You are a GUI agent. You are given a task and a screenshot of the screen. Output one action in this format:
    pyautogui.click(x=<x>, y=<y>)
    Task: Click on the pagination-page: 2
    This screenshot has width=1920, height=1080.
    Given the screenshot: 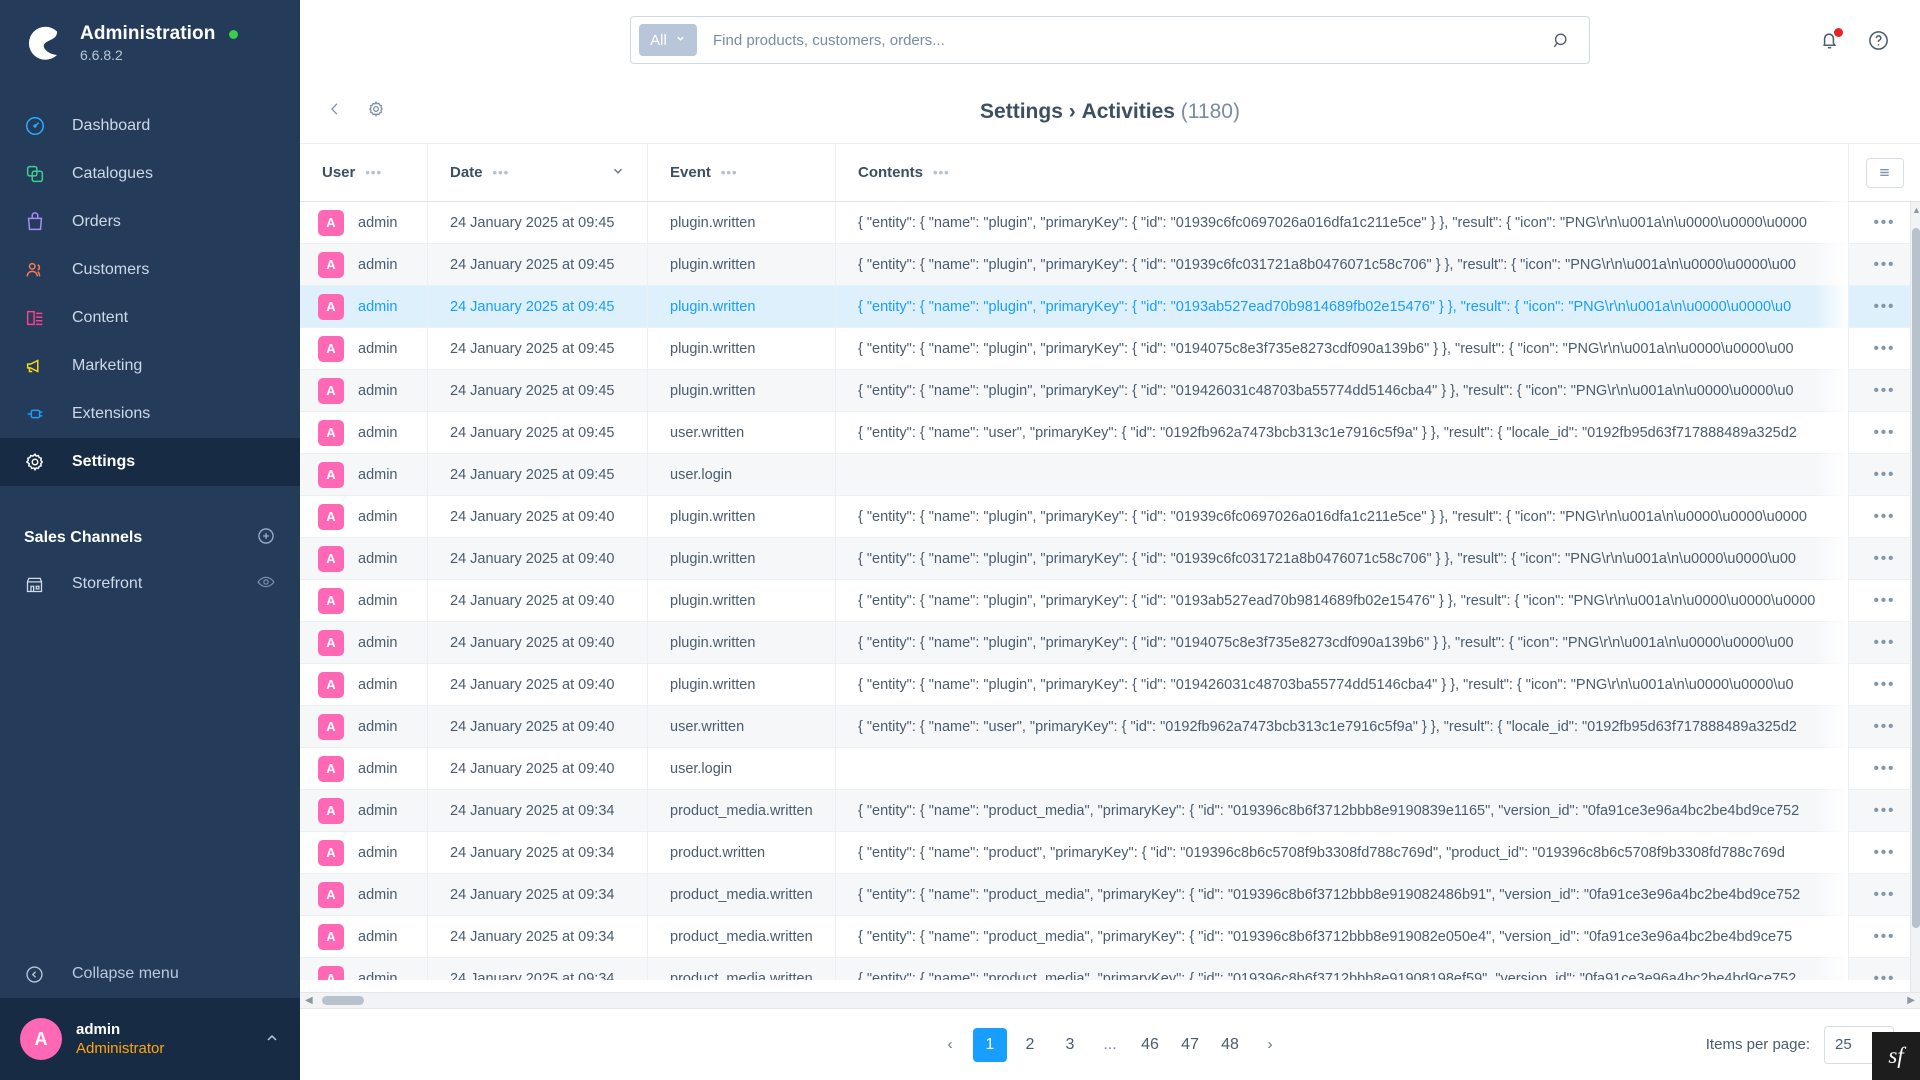 What is the action you would take?
    pyautogui.click(x=1030, y=1045)
    